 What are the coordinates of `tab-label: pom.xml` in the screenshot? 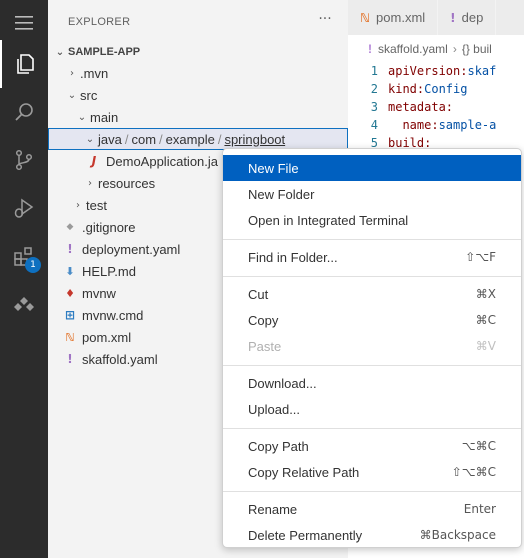 It's located at (401, 17).